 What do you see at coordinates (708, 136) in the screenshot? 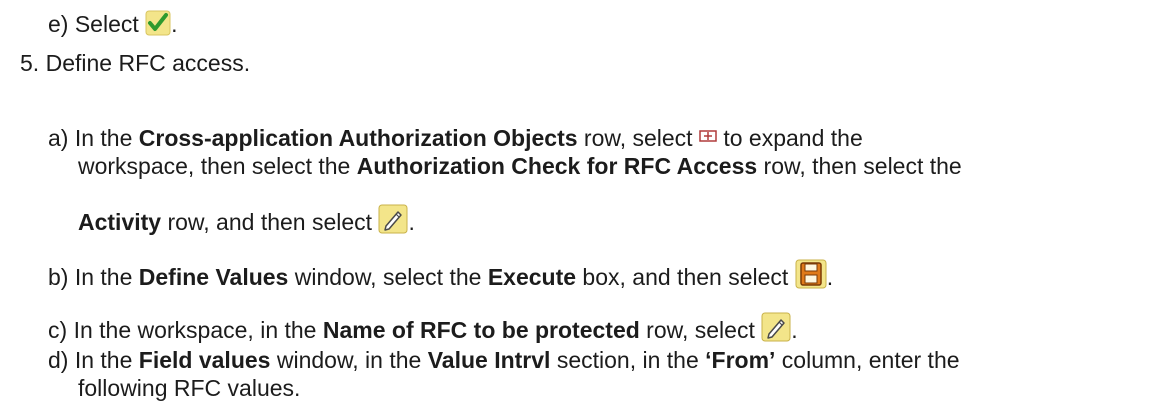
I see `expand-tree-icon` at bounding box center [708, 136].